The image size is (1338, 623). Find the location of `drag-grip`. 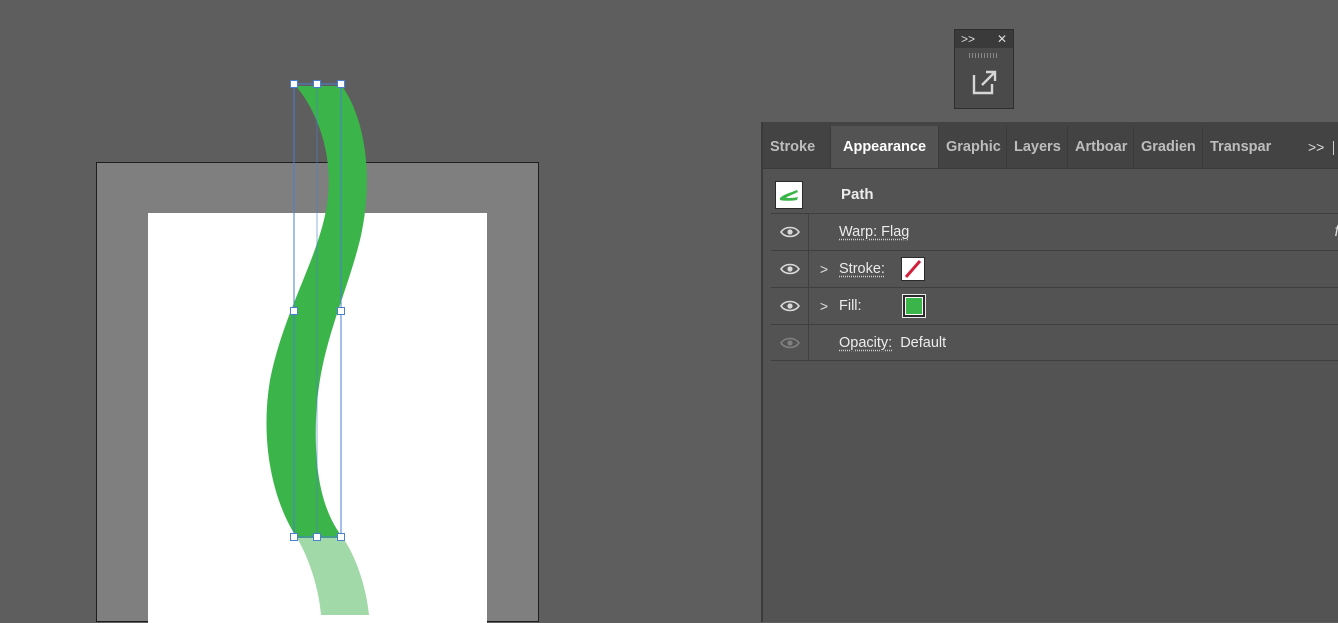

drag-grip is located at coordinates (984, 55).